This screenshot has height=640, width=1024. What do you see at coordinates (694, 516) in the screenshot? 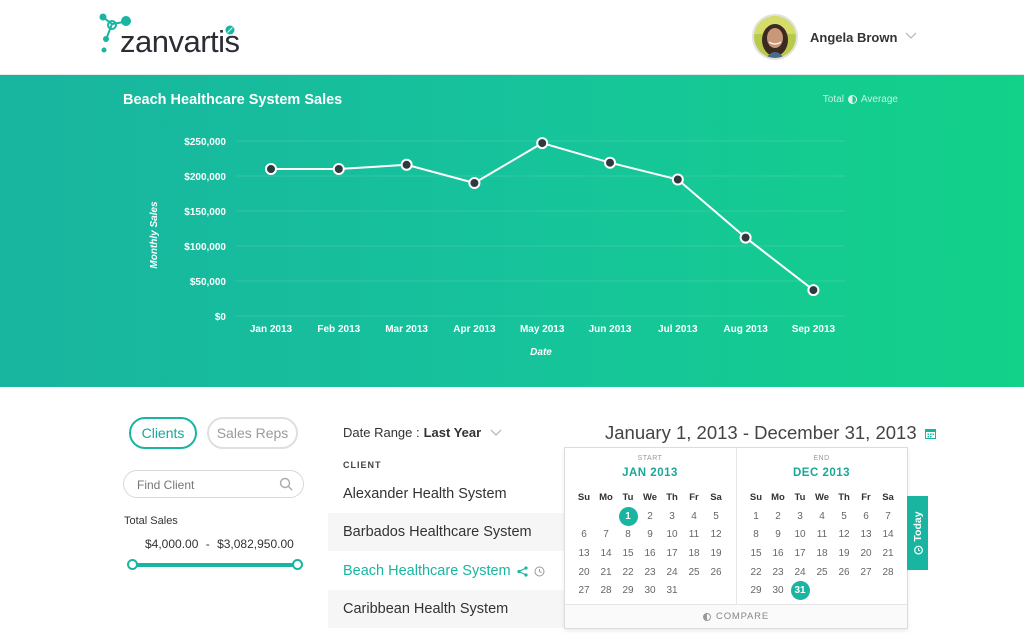
I see `start-day: 4` at bounding box center [694, 516].